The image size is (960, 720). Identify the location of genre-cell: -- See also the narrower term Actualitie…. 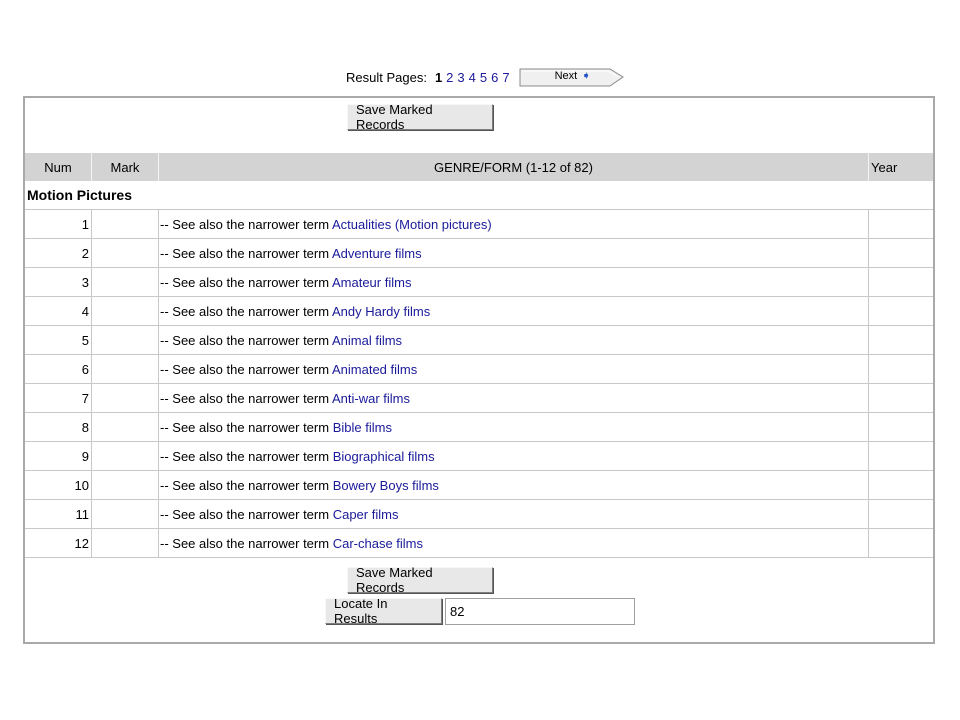
(513, 224).